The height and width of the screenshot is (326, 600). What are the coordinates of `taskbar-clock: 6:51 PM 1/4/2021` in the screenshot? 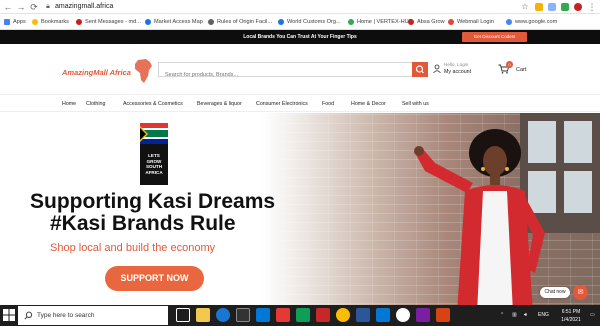 It's located at (571, 315).